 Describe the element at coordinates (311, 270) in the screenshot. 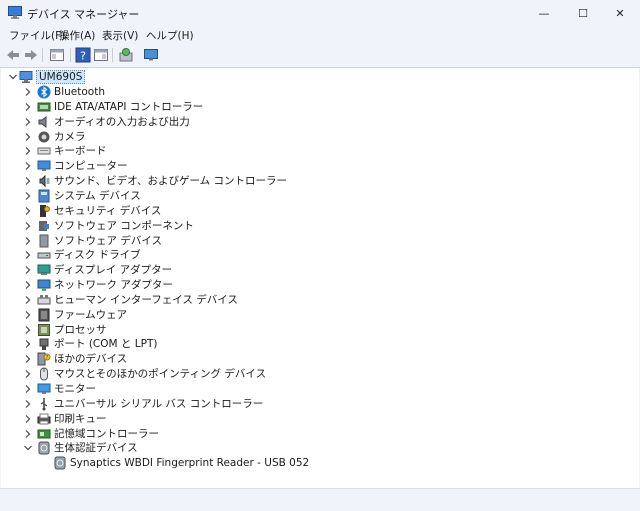

I see `tree-node: ディスプレイ アダプター` at that location.